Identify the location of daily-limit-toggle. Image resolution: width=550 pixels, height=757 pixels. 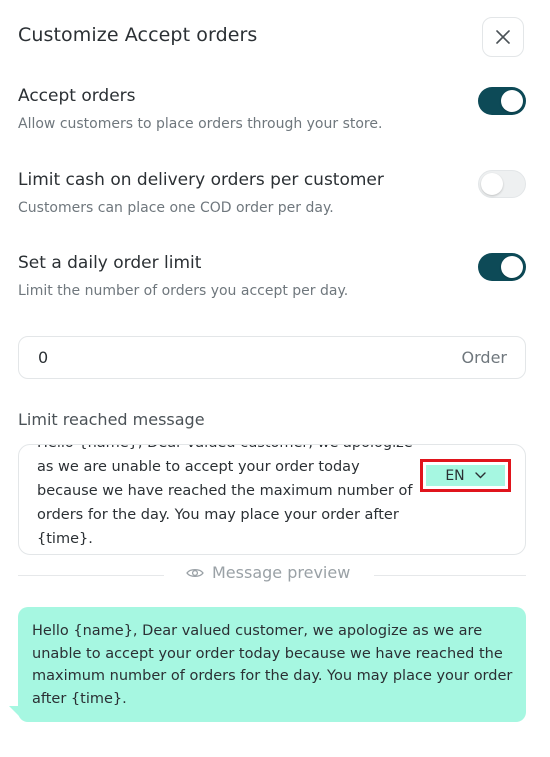
(502, 267).